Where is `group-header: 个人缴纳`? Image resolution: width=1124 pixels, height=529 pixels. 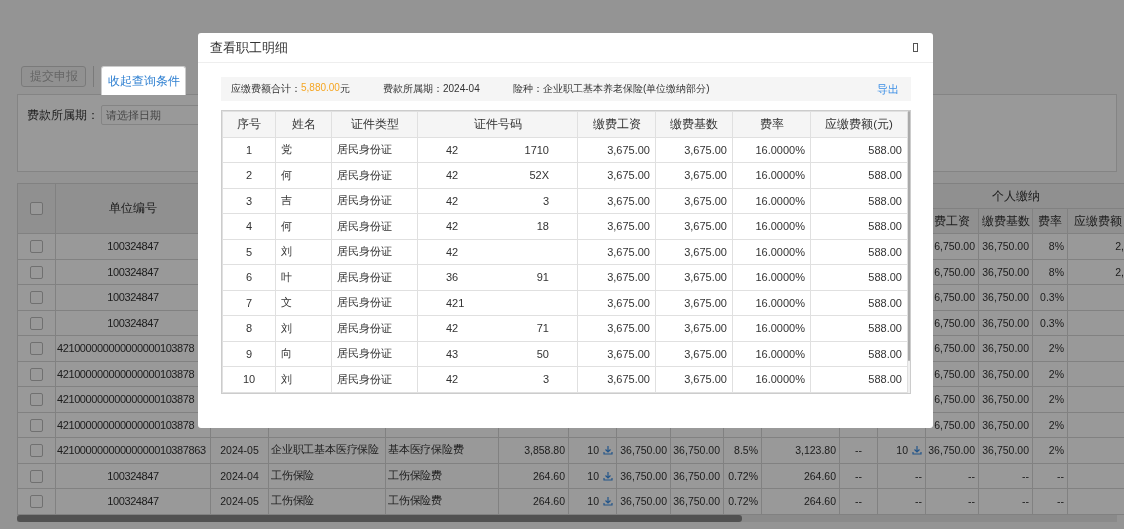
group-header: 个人缴纳 is located at coordinates (1015, 195).